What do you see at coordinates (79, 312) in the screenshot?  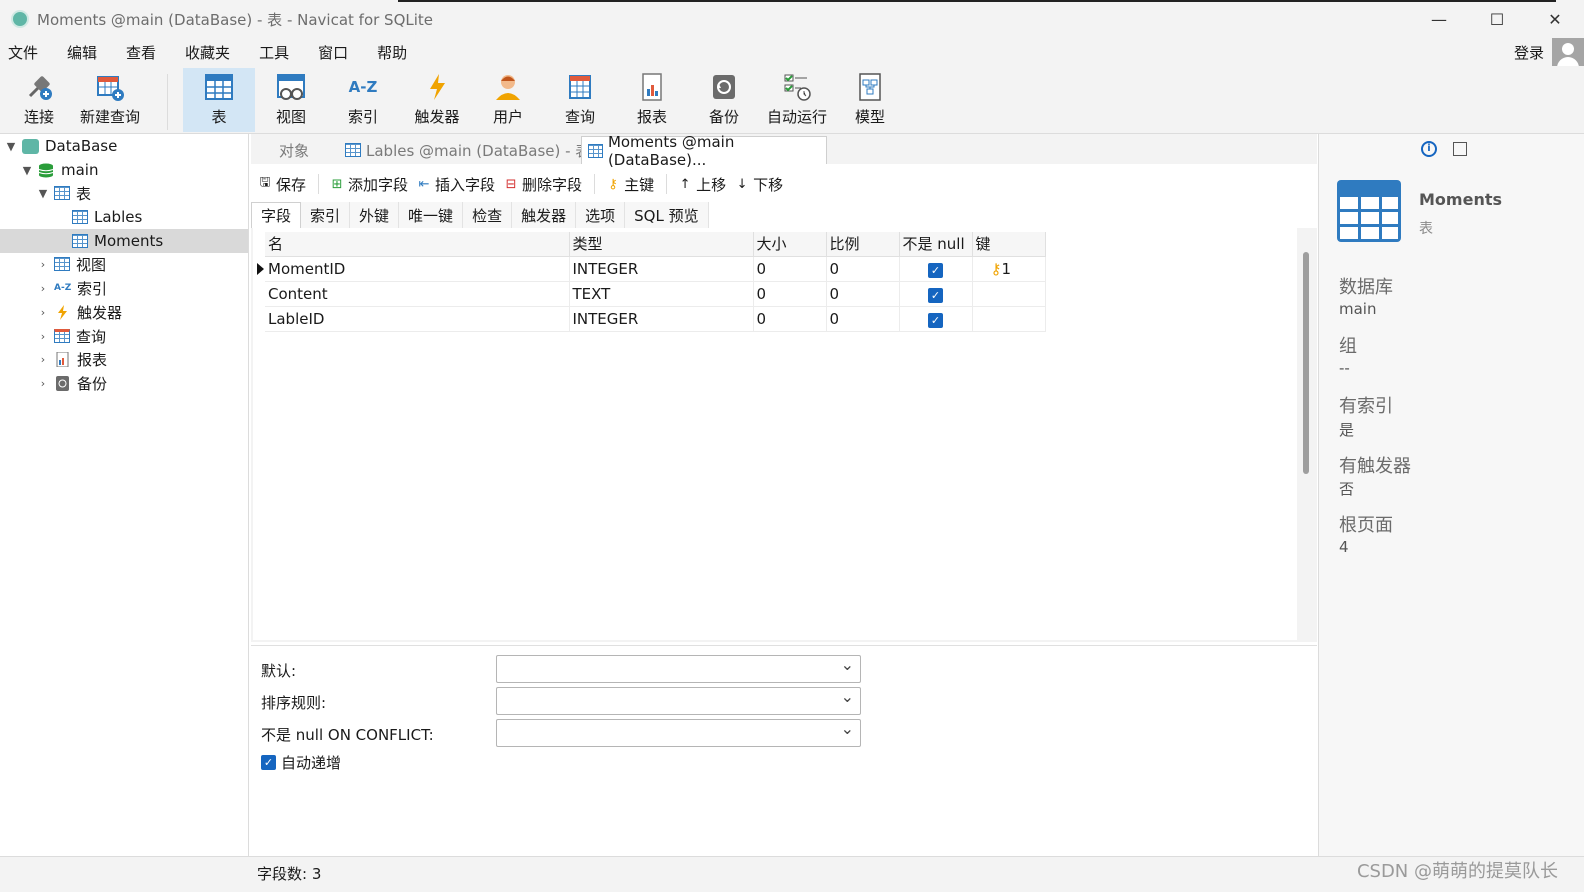 I see `tree-node-triggers: › 触发器` at bounding box center [79, 312].